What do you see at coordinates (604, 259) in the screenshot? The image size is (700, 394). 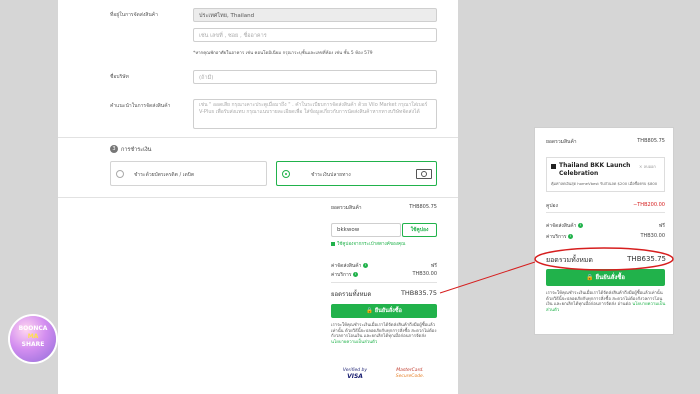 I see `total-highlight-ellipse` at bounding box center [604, 259].